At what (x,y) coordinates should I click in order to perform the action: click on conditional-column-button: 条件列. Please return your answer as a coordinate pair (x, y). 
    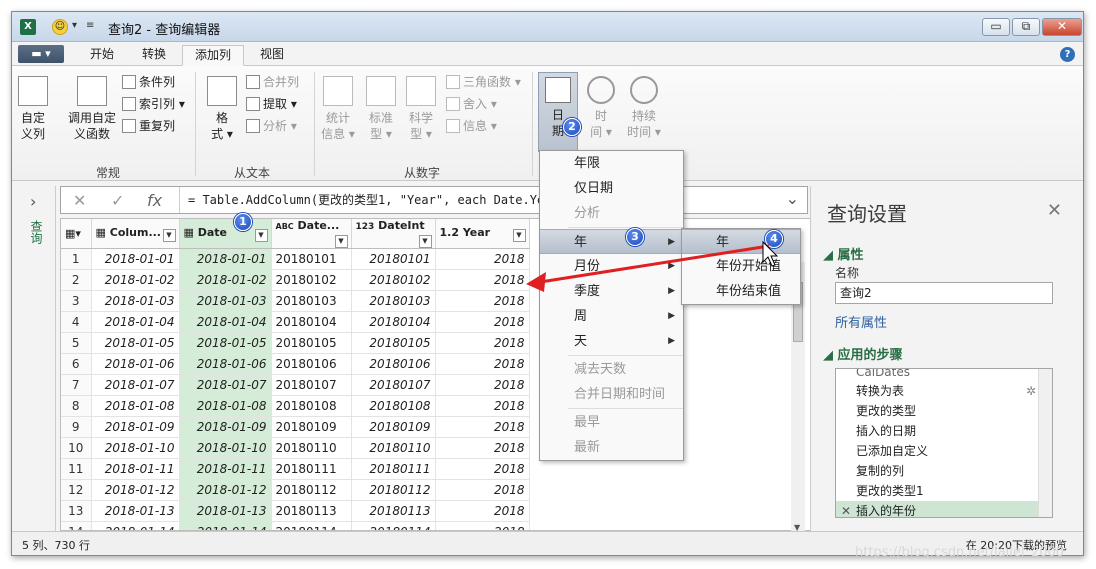
    Looking at the image, I should click on (148, 82).